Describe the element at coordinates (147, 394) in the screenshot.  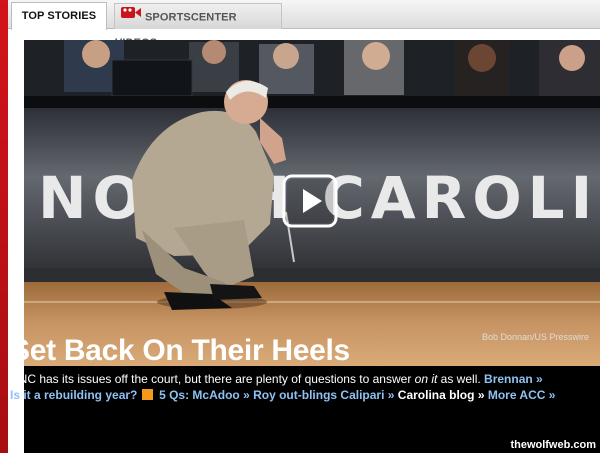
I see `rss-icon` at that location.